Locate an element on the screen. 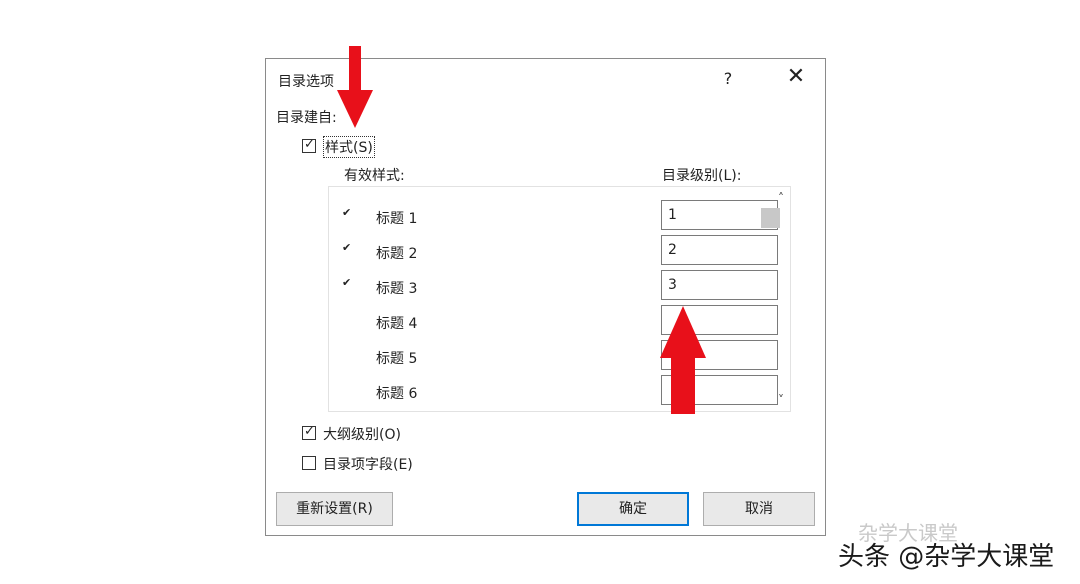  style-row: ✔ 标题 2 2 is located at coordinates (553, 251).